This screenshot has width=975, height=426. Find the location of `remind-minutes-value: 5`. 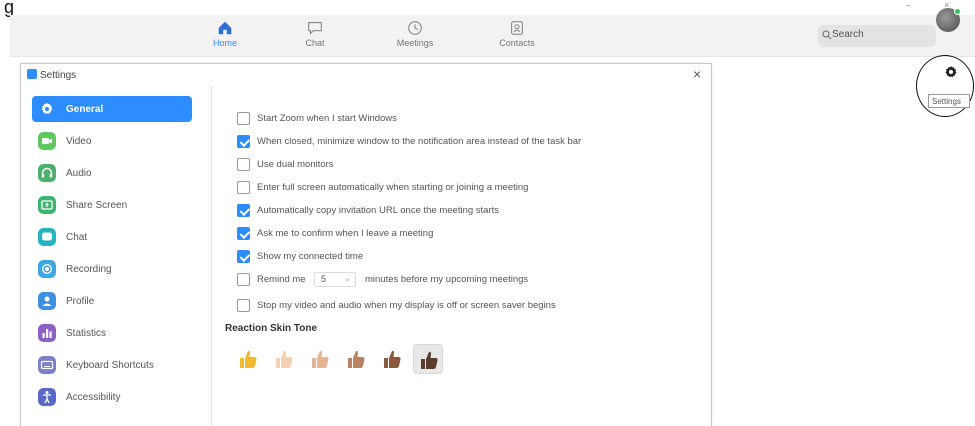

remind-minutes-value: 5 is located at coordinates (324, 279).